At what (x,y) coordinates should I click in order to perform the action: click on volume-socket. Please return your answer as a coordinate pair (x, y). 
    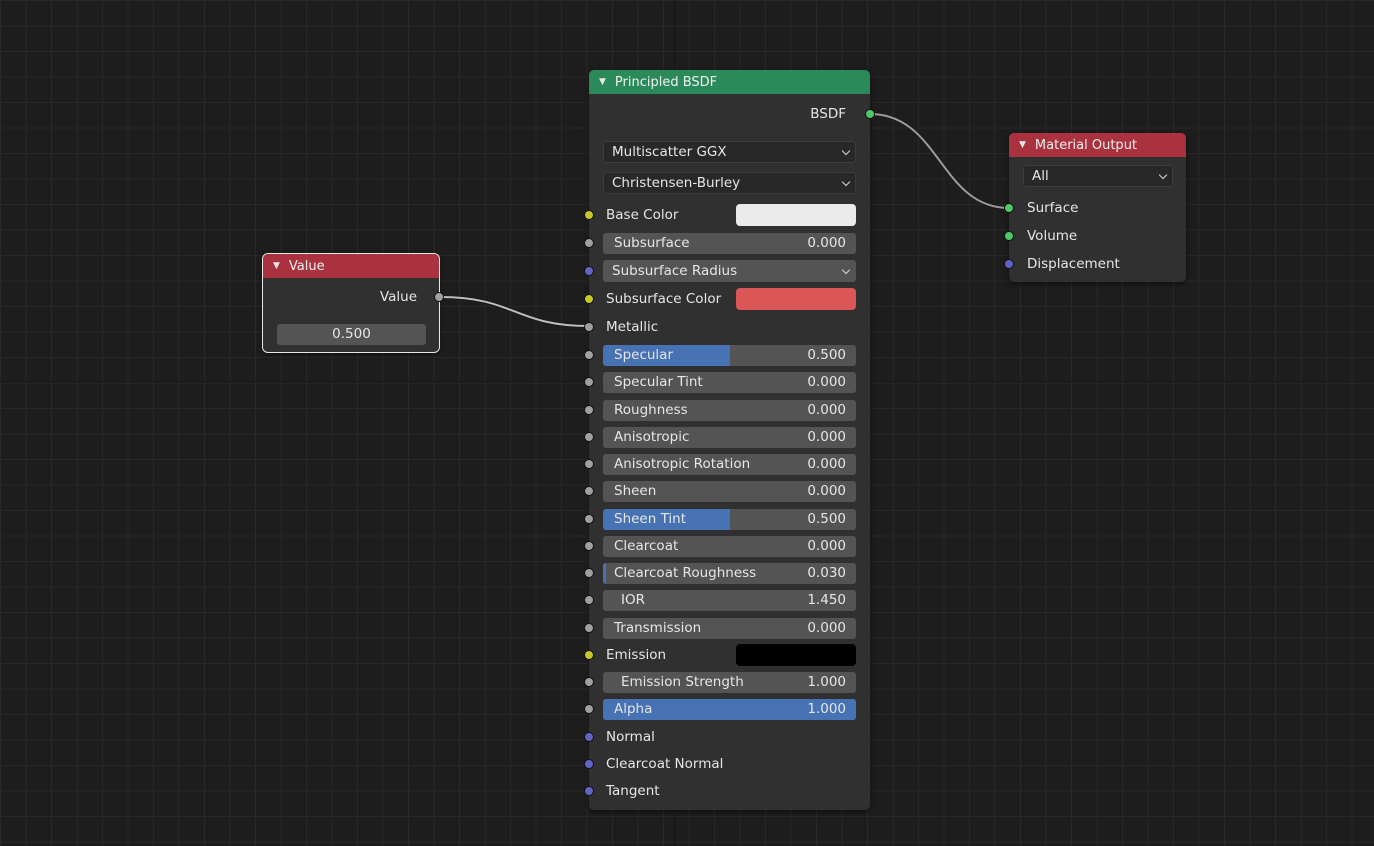
    Looking at the image, I should click on (1009, 236).